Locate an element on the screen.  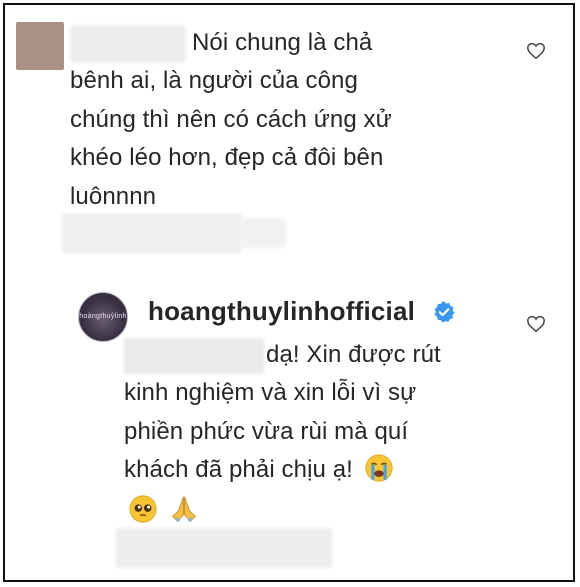
commenter-avatar is located at coordinates (40, 46).